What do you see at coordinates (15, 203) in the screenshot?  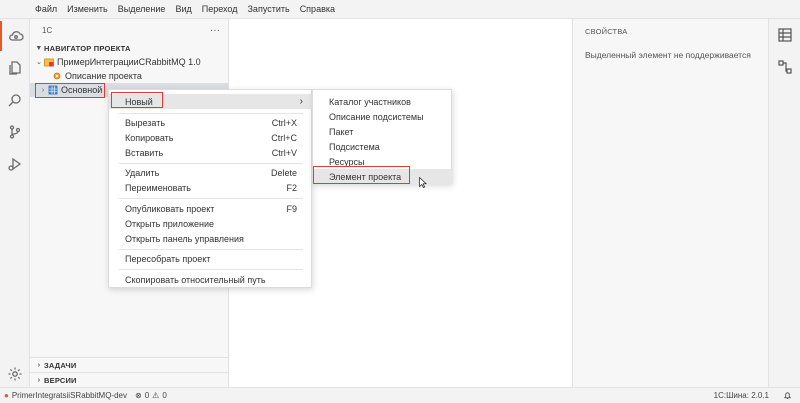 I see `activity-bar` at bounding box center [15, 203].